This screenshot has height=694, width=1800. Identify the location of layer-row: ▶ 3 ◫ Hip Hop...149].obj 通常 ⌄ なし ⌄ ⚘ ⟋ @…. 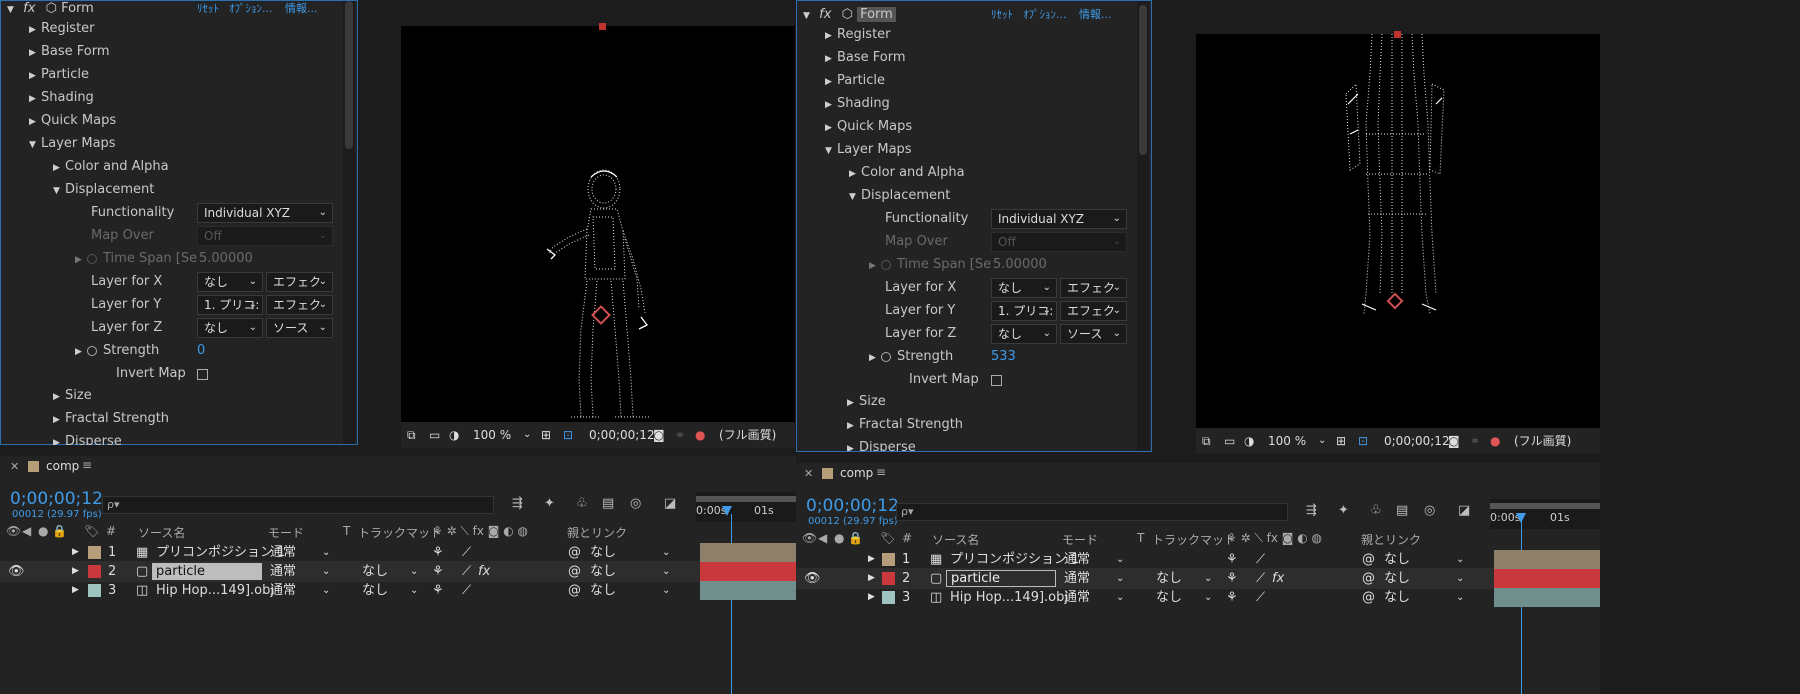
(350, 590).